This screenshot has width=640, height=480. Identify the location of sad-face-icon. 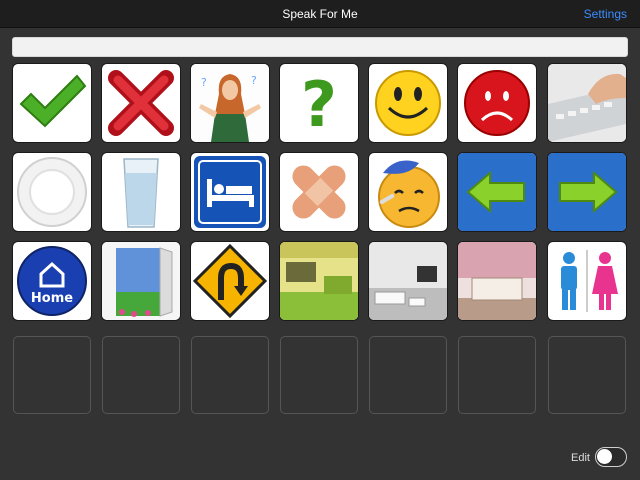
(497, 103).